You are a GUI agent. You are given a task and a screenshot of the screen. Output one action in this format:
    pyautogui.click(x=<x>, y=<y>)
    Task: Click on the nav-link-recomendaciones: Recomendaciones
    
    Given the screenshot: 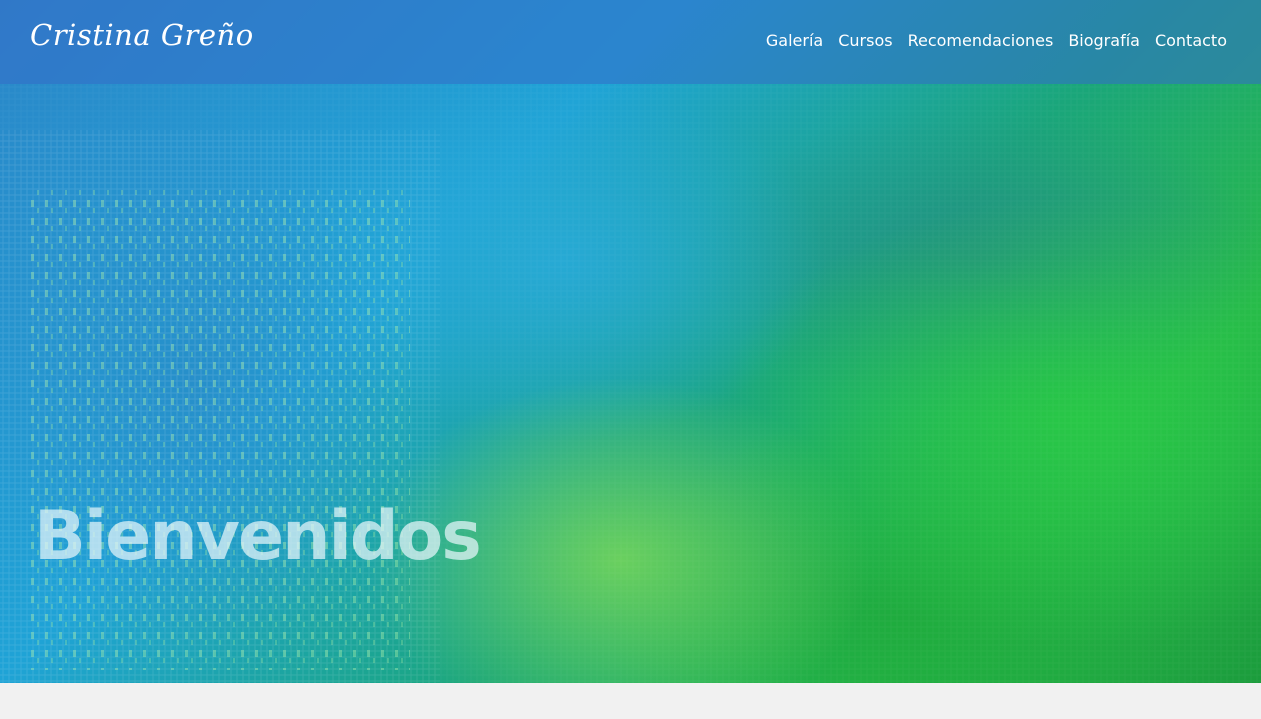 What is the action you would take?
    pyautogui.click(x=981, y=40)
    